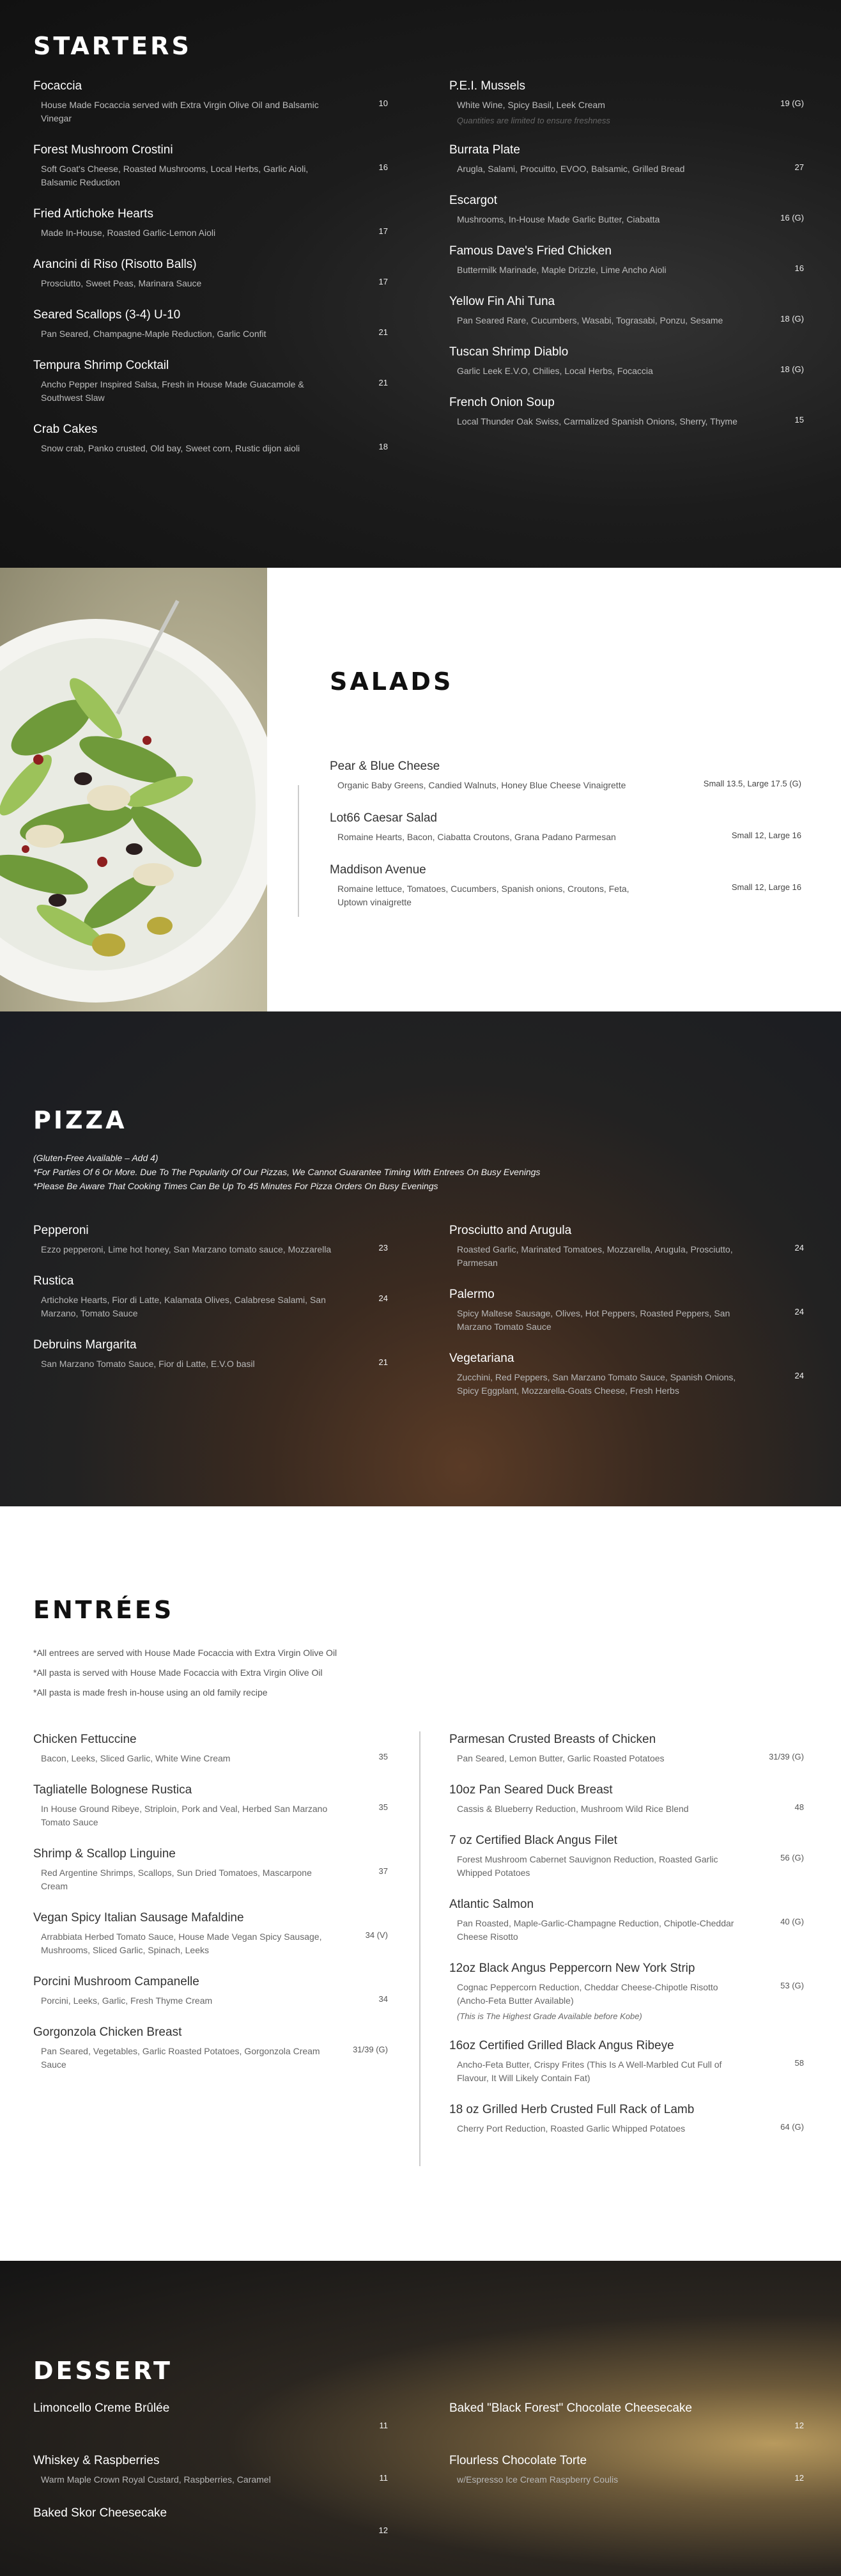 This screenshot has height=2576, width=841. Describe the element at coordinates (792, 218) in the screenshot. I see `item-price: 16 (G)` at that location.